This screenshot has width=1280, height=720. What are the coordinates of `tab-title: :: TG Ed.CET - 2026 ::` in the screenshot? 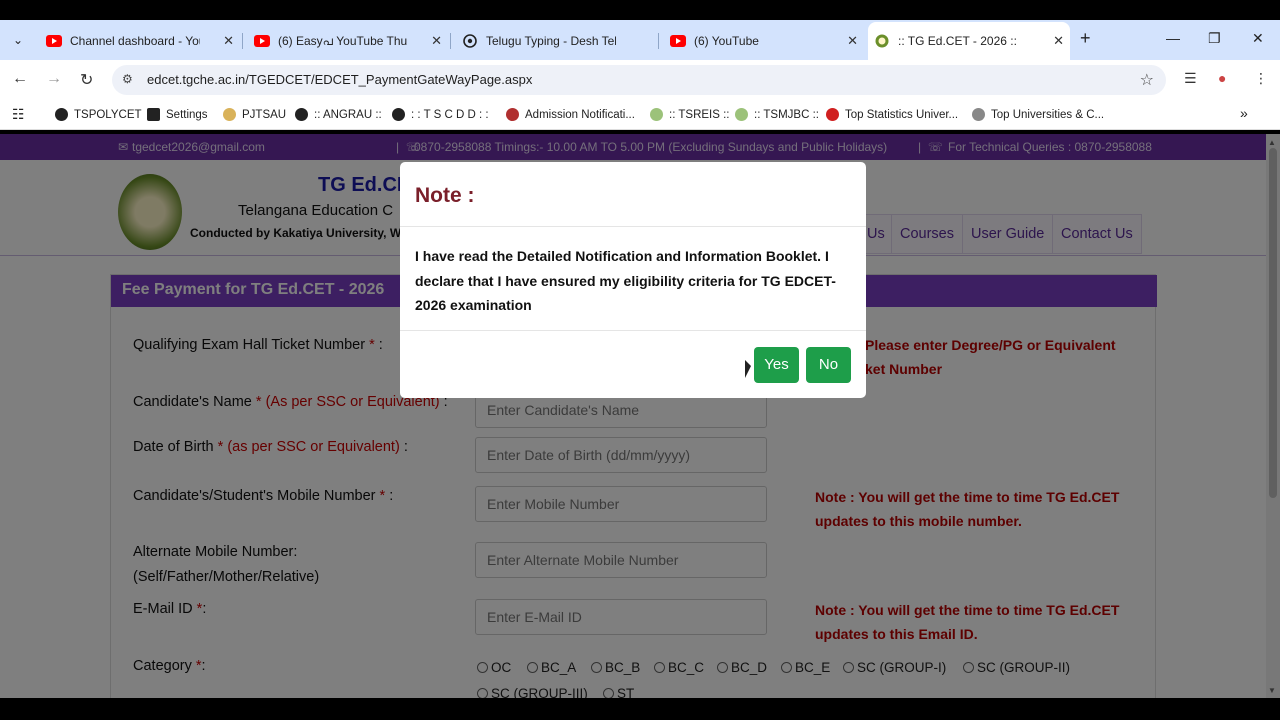 It's located at (957, 41).